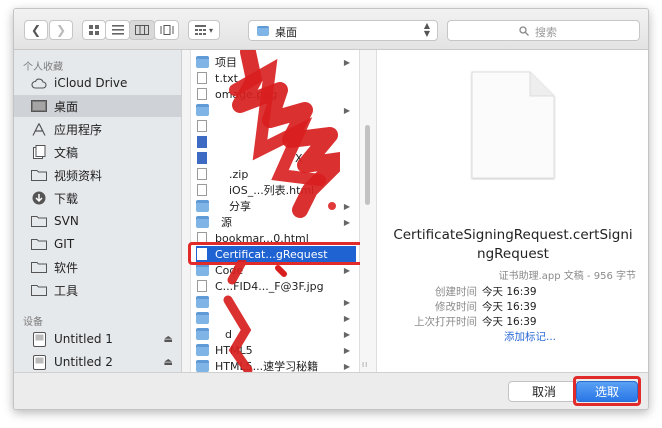  What do you see at coordinates (186, 211) in the screenshot?
I see `column-scrollbar` at bounding box center [186, 211].